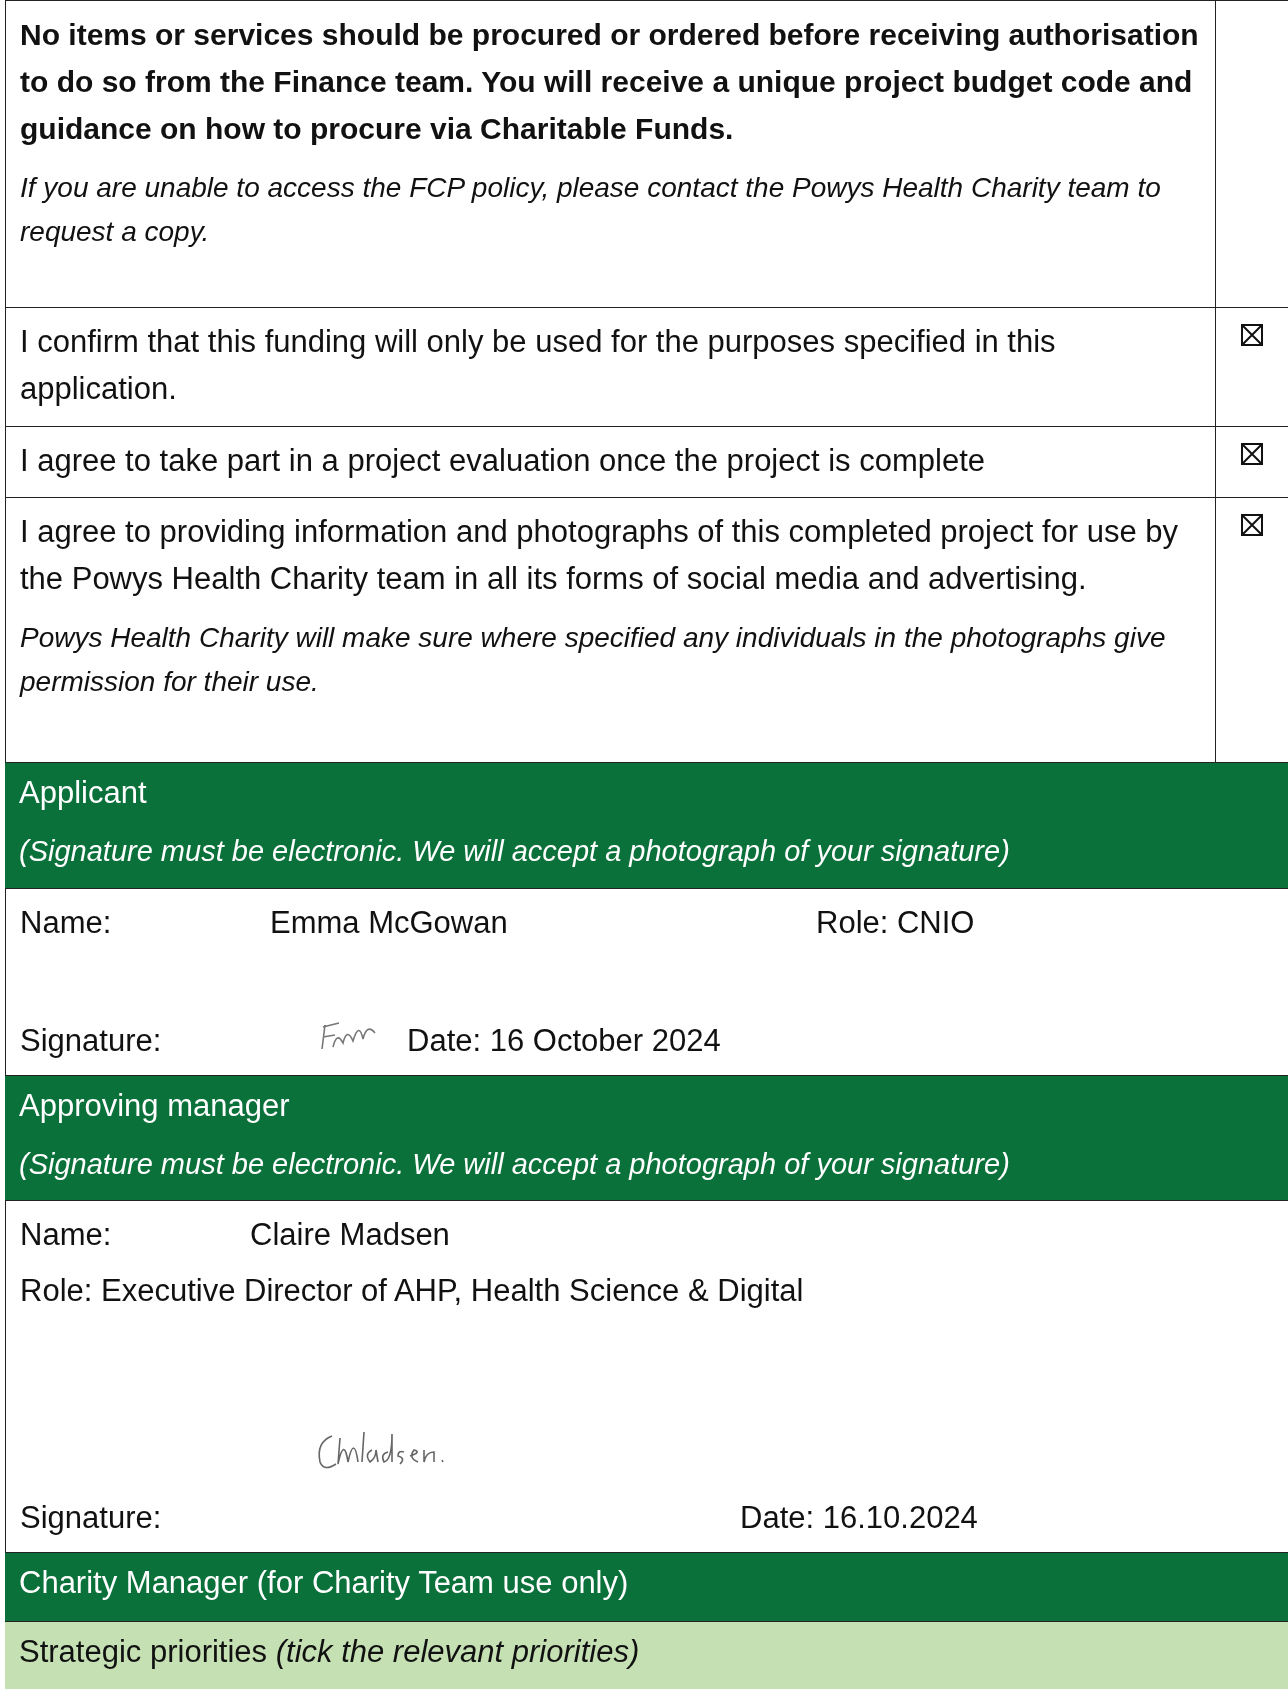 Image resolution: width=1288 pixels, height=1689 pixels. What do you see at coordinates (83, 793) in the screenshot?
I see `section-title: Applicant` at bounding box center [83, 793].